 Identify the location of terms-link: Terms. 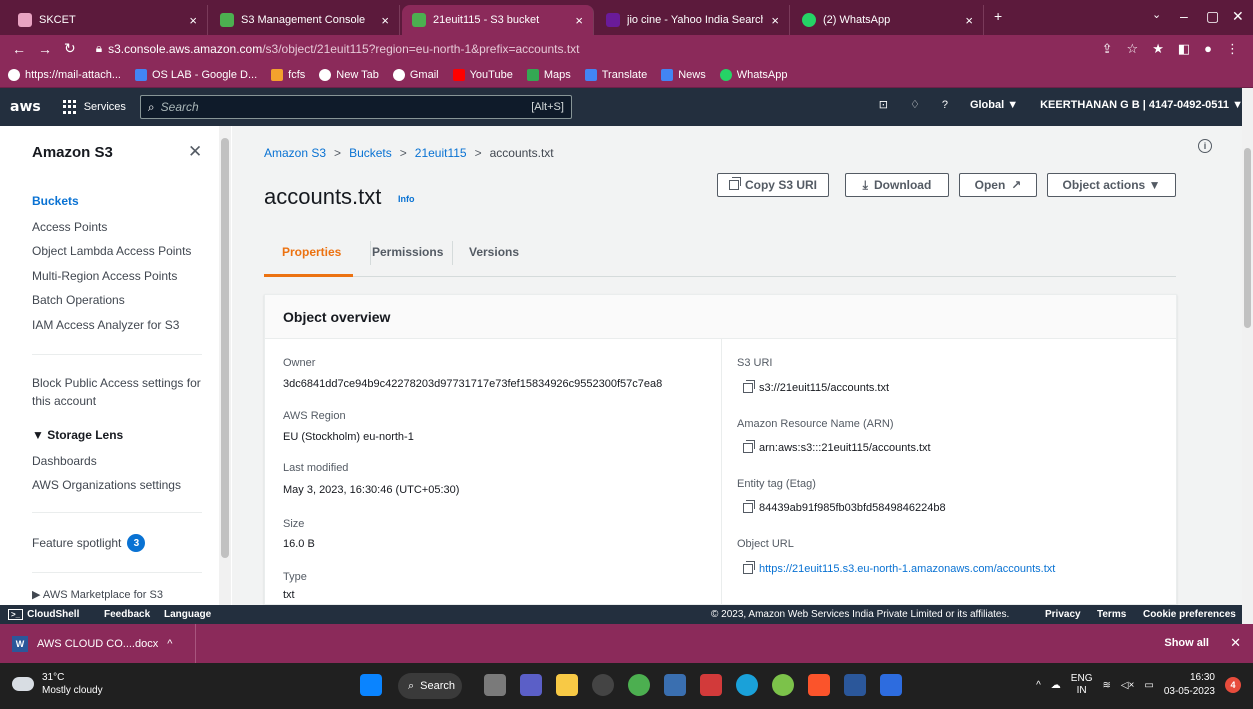
(1111, 614).